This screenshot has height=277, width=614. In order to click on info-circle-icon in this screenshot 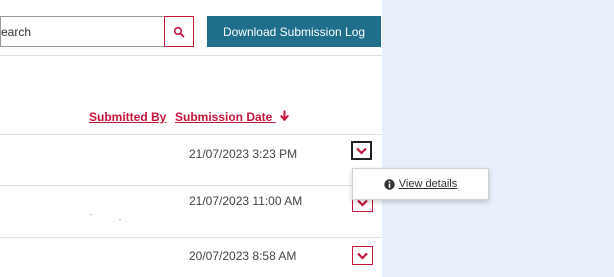, I will do `click(389, 184)`.